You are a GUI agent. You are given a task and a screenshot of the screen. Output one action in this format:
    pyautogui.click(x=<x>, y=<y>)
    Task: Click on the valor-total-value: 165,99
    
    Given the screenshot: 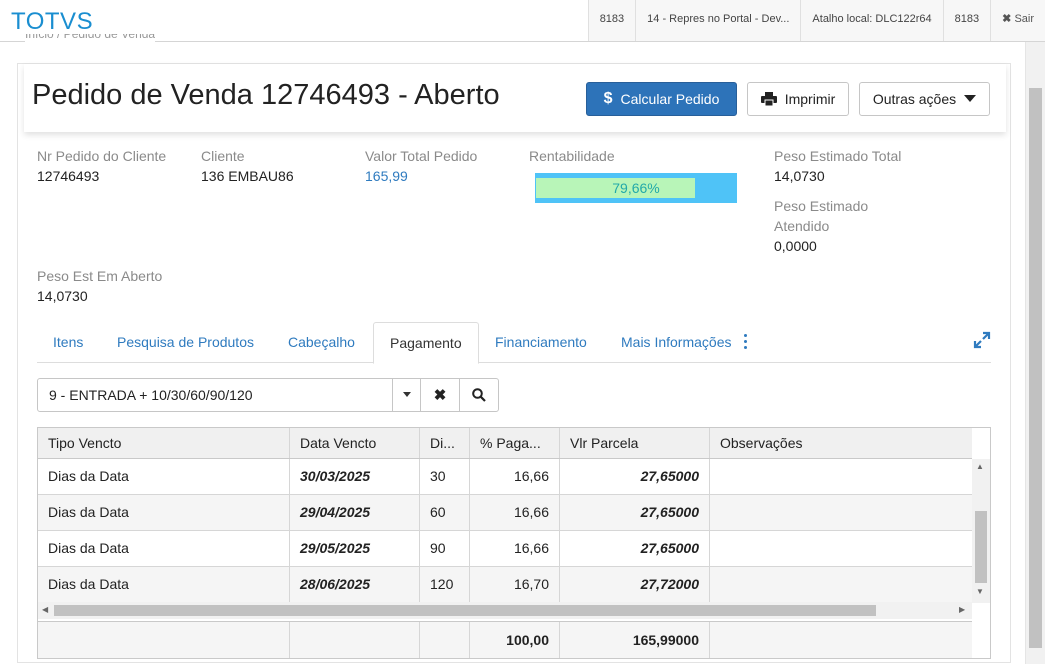 What is the action you would take?
    pyautogui.click(x=386, y=176)
    